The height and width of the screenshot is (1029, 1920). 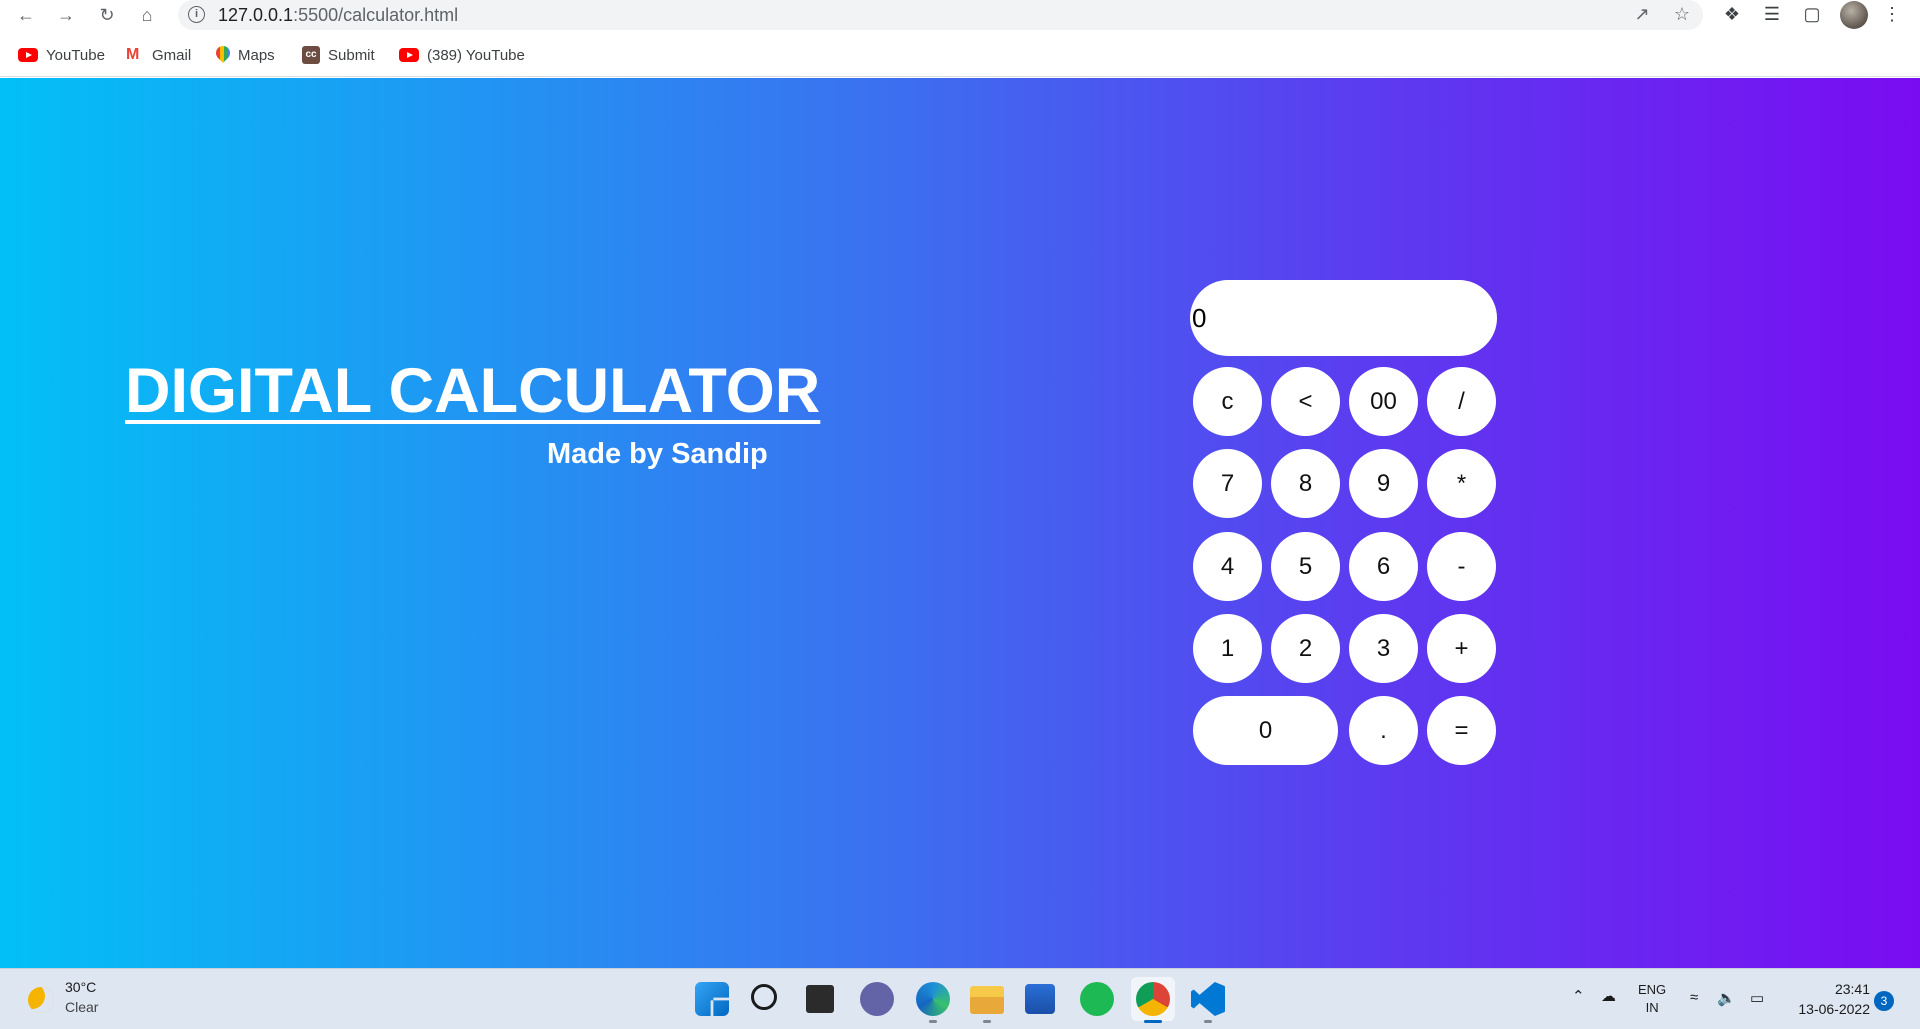 I want to click on profile-avatar, so click(x=1854, y=15).